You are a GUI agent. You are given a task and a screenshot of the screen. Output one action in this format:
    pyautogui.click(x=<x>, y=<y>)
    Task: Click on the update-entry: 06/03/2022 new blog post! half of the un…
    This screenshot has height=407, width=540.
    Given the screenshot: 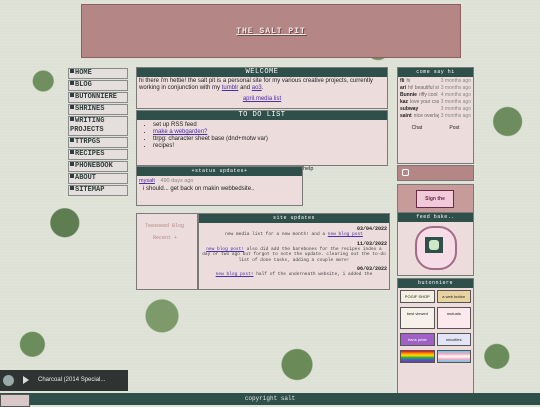 What is the action you would take?
    pyautogui.click(x=294, y=272)
    